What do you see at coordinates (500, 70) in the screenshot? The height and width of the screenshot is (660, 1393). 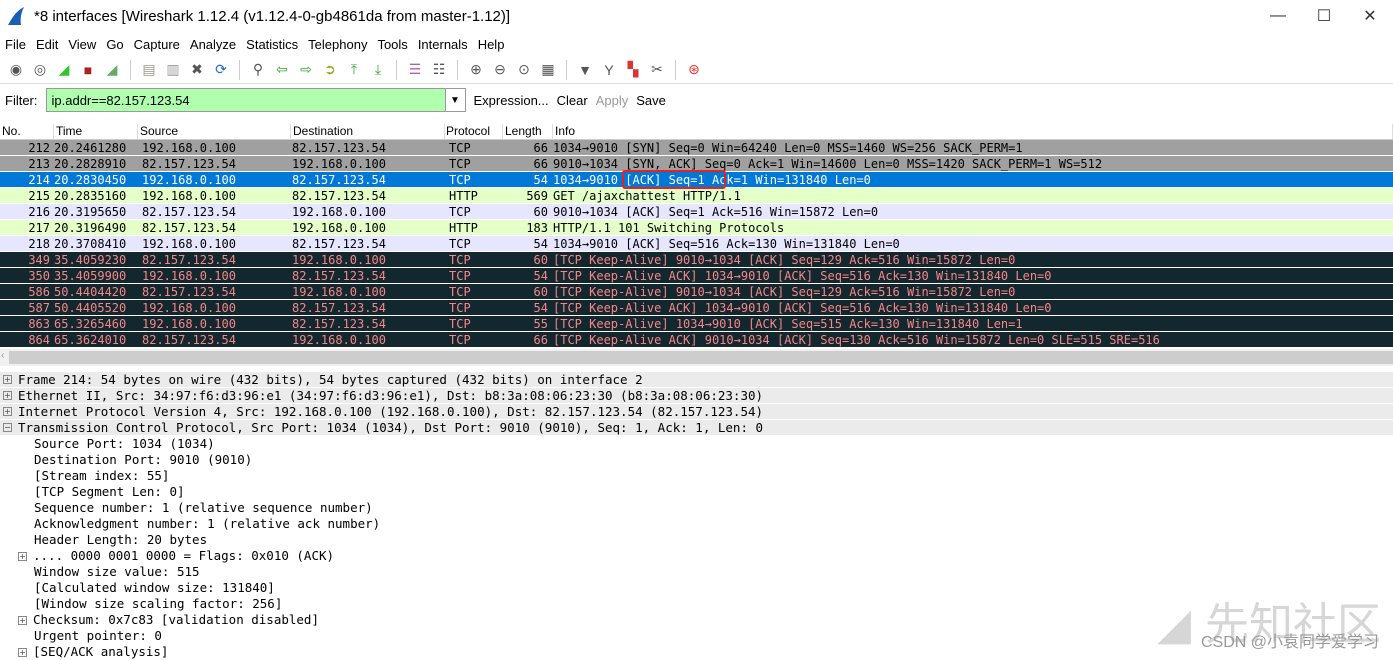 I see `zoom-out-button: ⊖` at bounding box center [500, 70].